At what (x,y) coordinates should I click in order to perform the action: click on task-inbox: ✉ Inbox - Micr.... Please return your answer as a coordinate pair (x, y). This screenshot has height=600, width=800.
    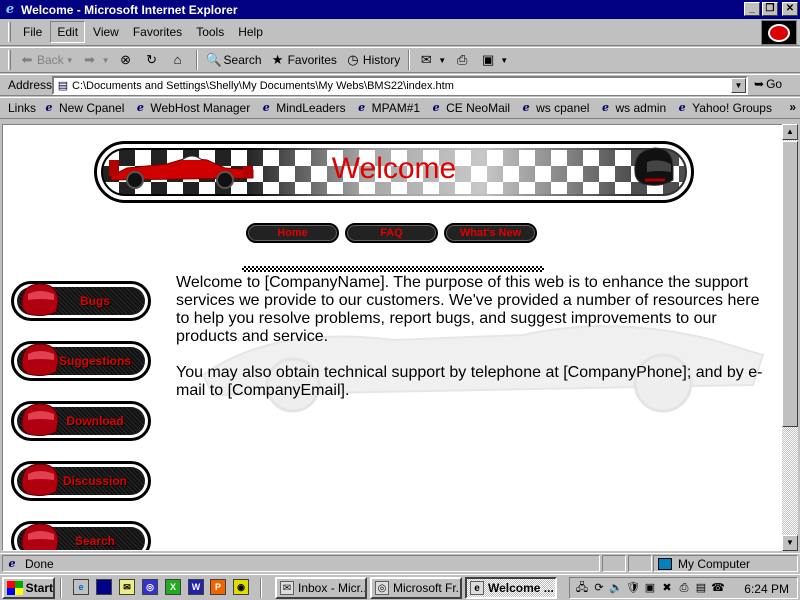
    Looking at the image, I should click on (321, 588).